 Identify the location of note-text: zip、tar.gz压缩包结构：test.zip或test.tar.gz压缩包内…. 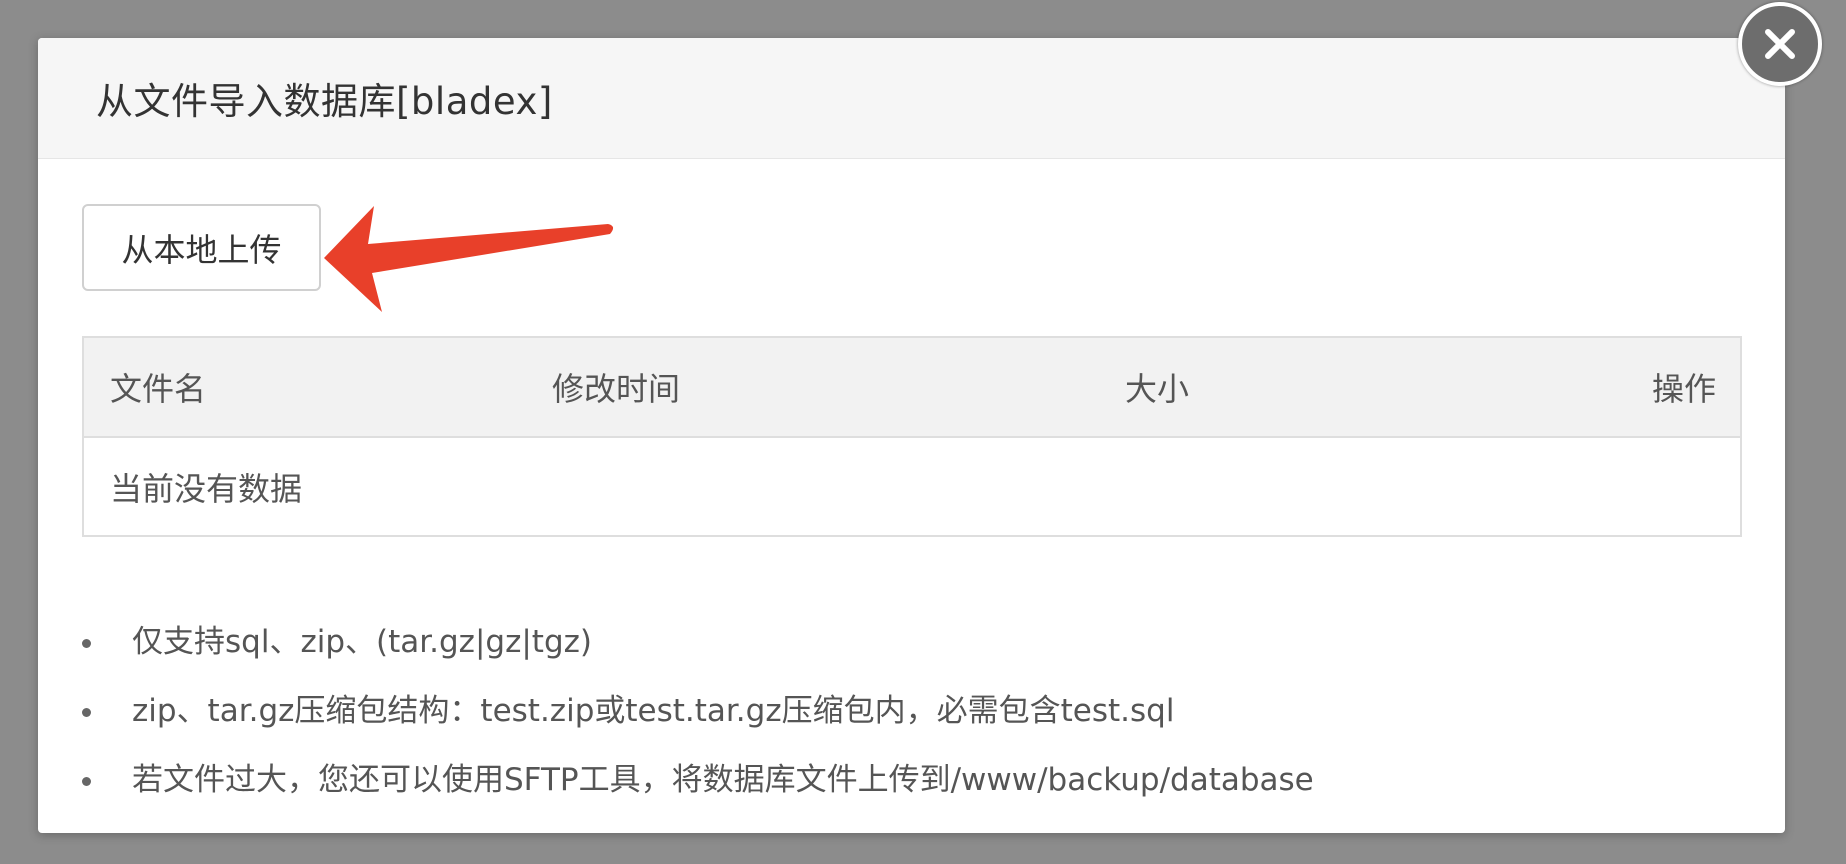
(653, 711).